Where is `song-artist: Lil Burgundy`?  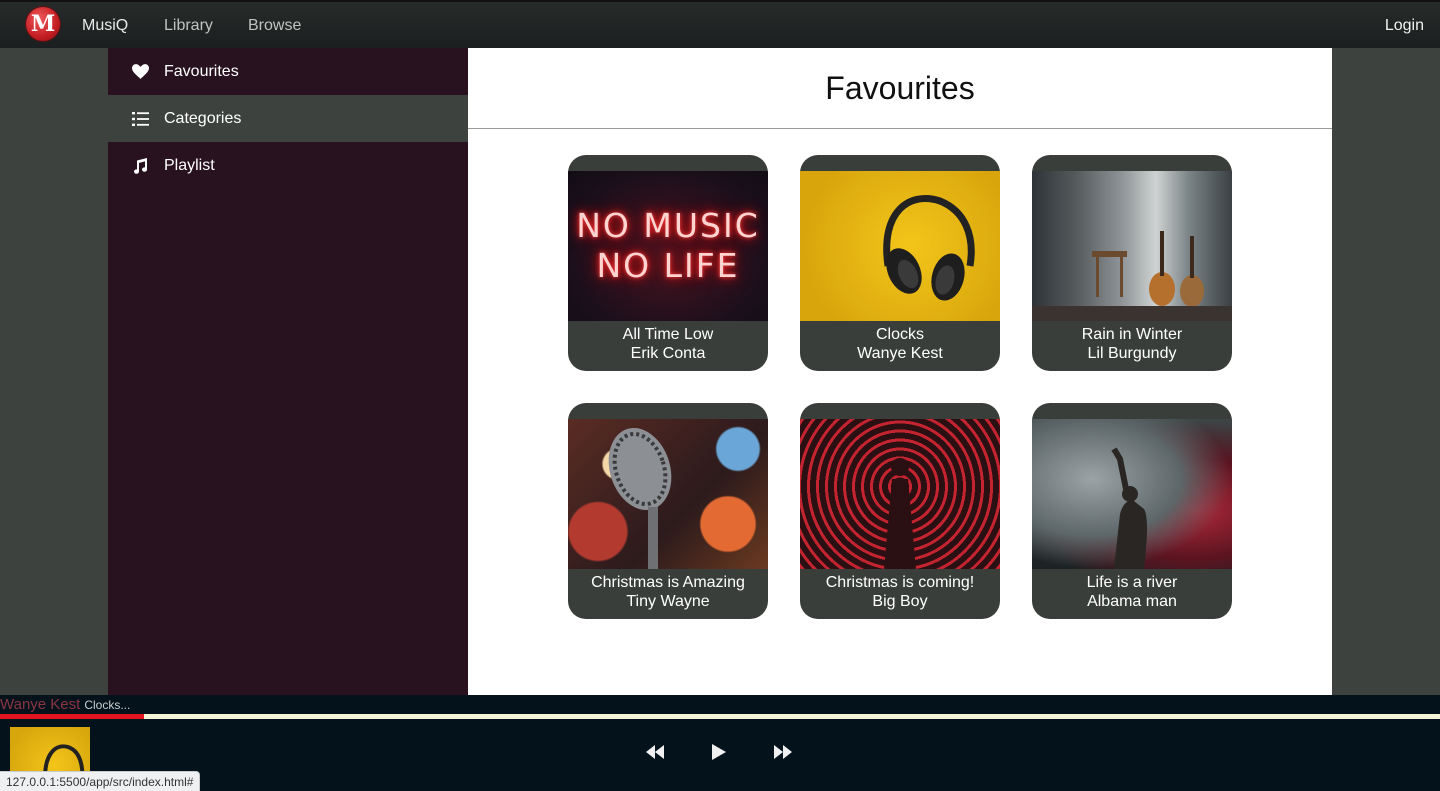 song-artist: Lil Burgundy is located at coordinates (1132, 353).